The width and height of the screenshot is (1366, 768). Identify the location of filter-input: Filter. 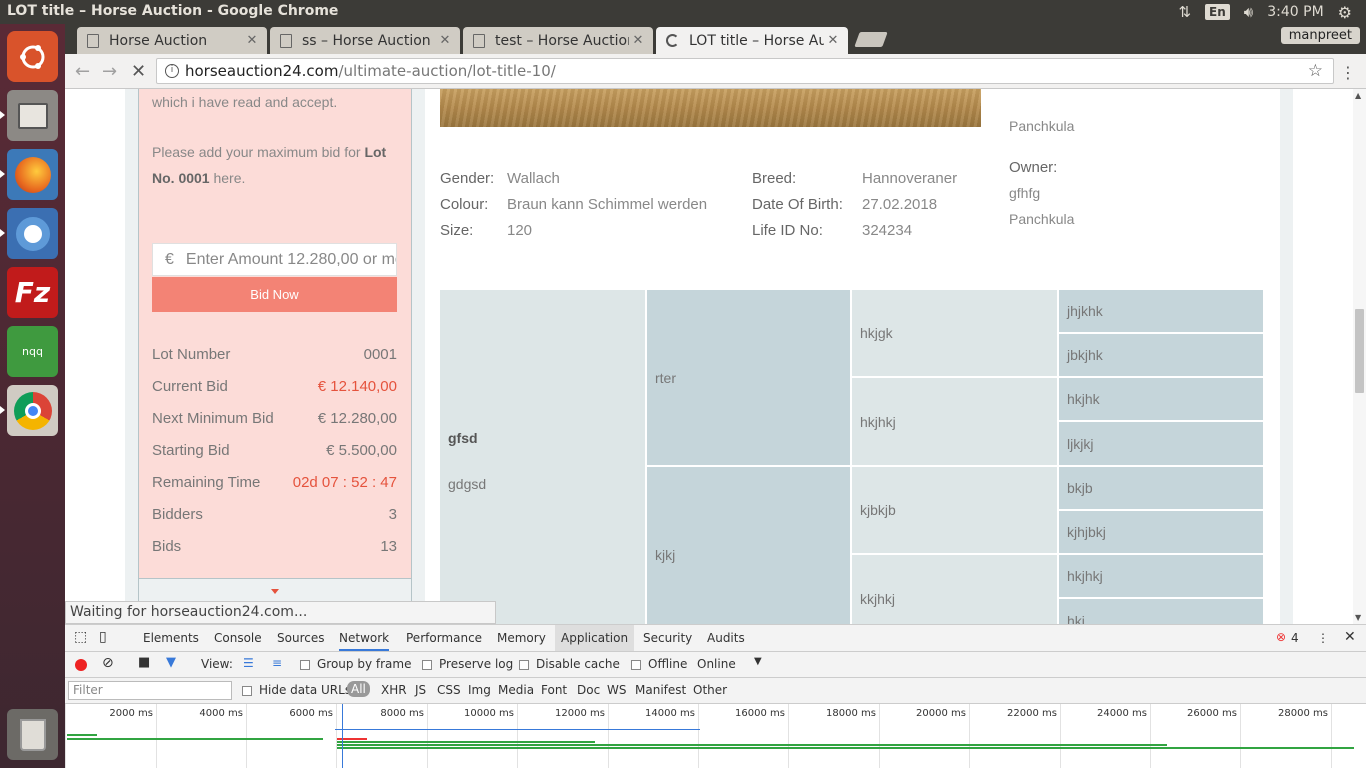
(150, 690).